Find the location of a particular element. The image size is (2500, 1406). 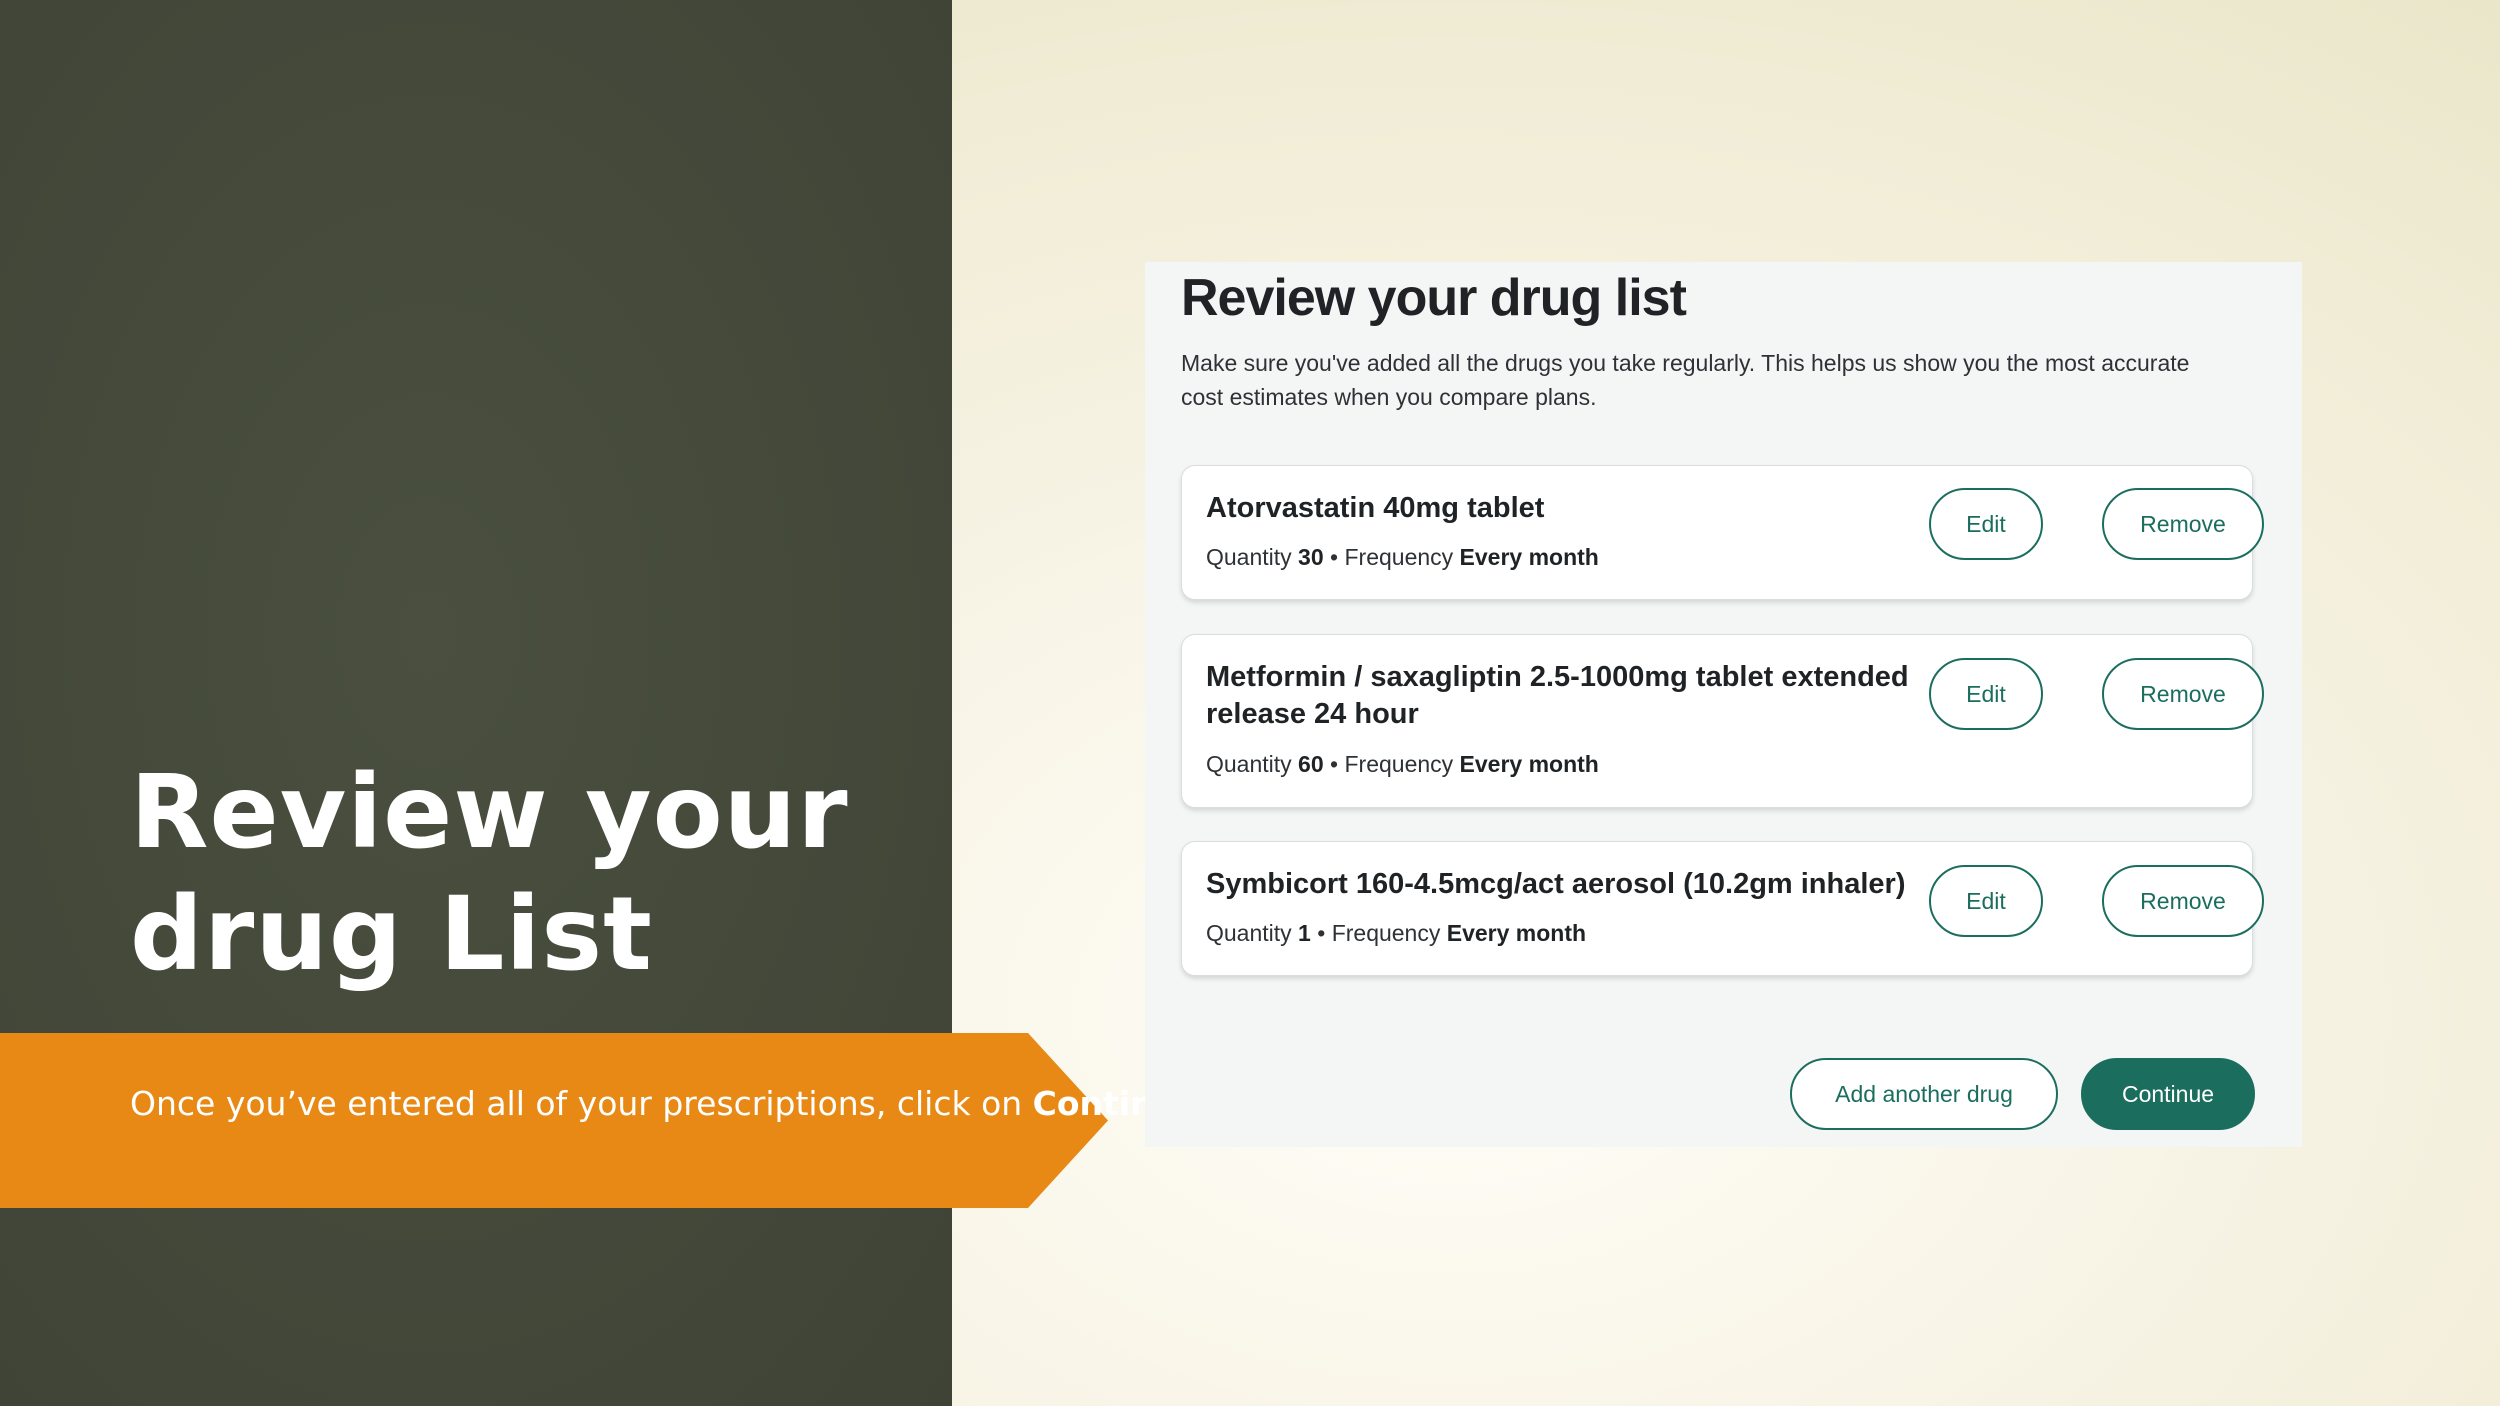

drug-name: Atorvastatin 40mg tablet is located at coordinates (1375, 508).